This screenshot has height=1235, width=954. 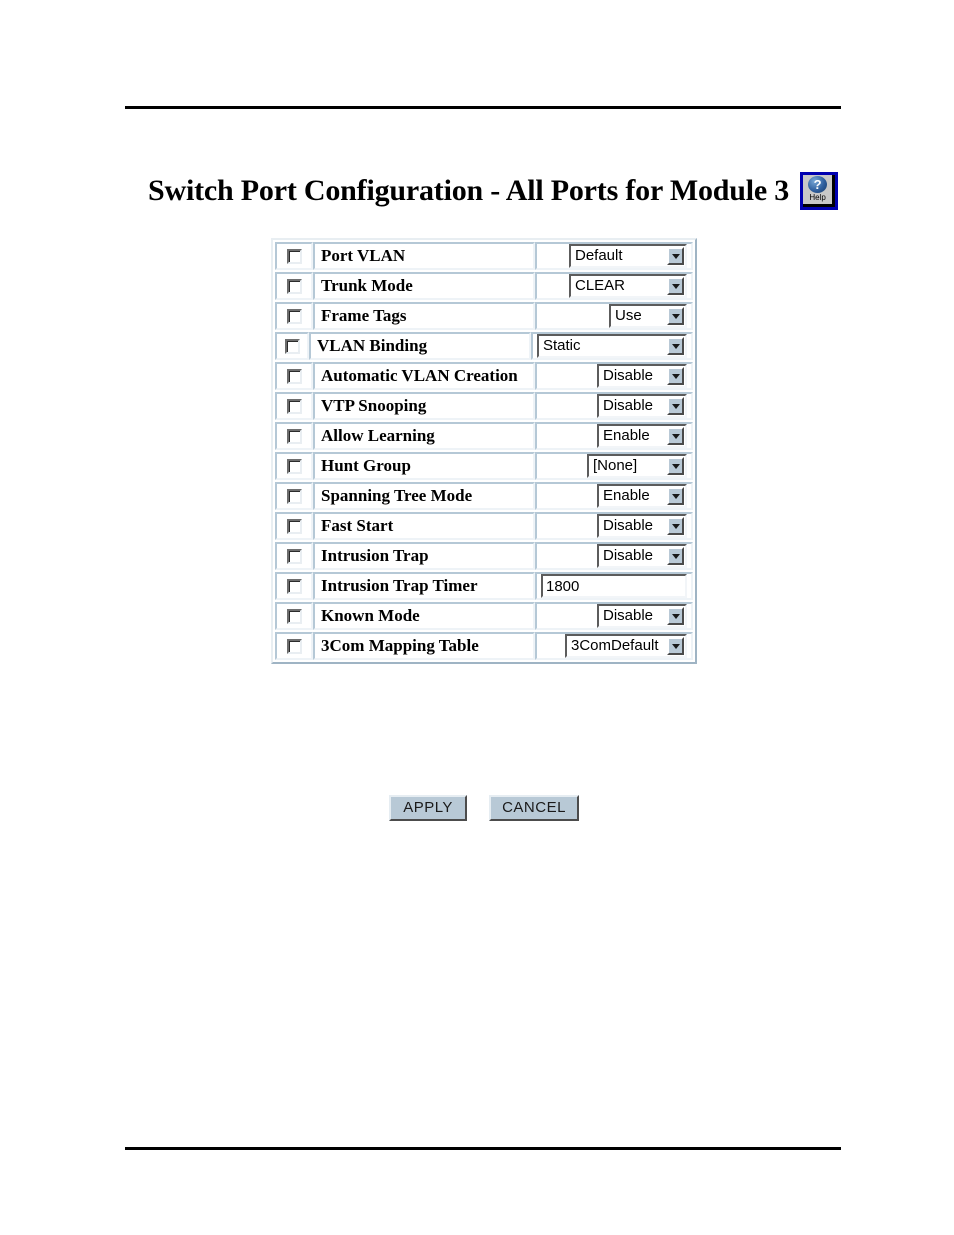 I want to click on dropdown-spanning-tree-mode: Enable, so click(x=642, y=496).